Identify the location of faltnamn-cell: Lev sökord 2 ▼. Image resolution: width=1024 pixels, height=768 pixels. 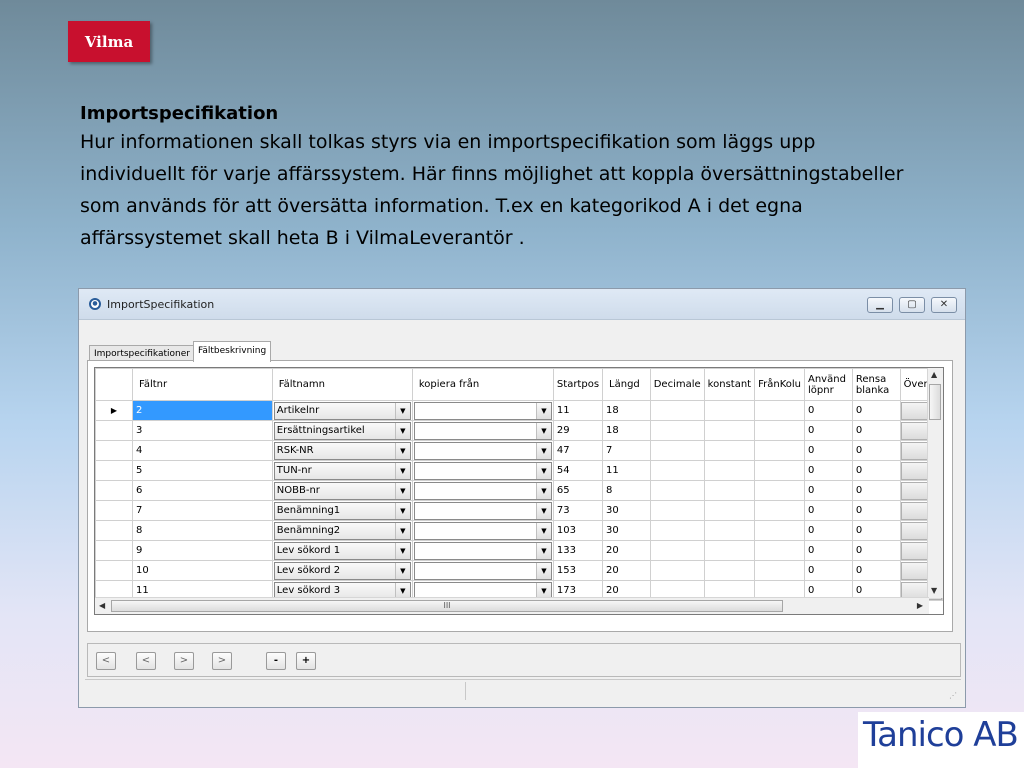
(342, 570).